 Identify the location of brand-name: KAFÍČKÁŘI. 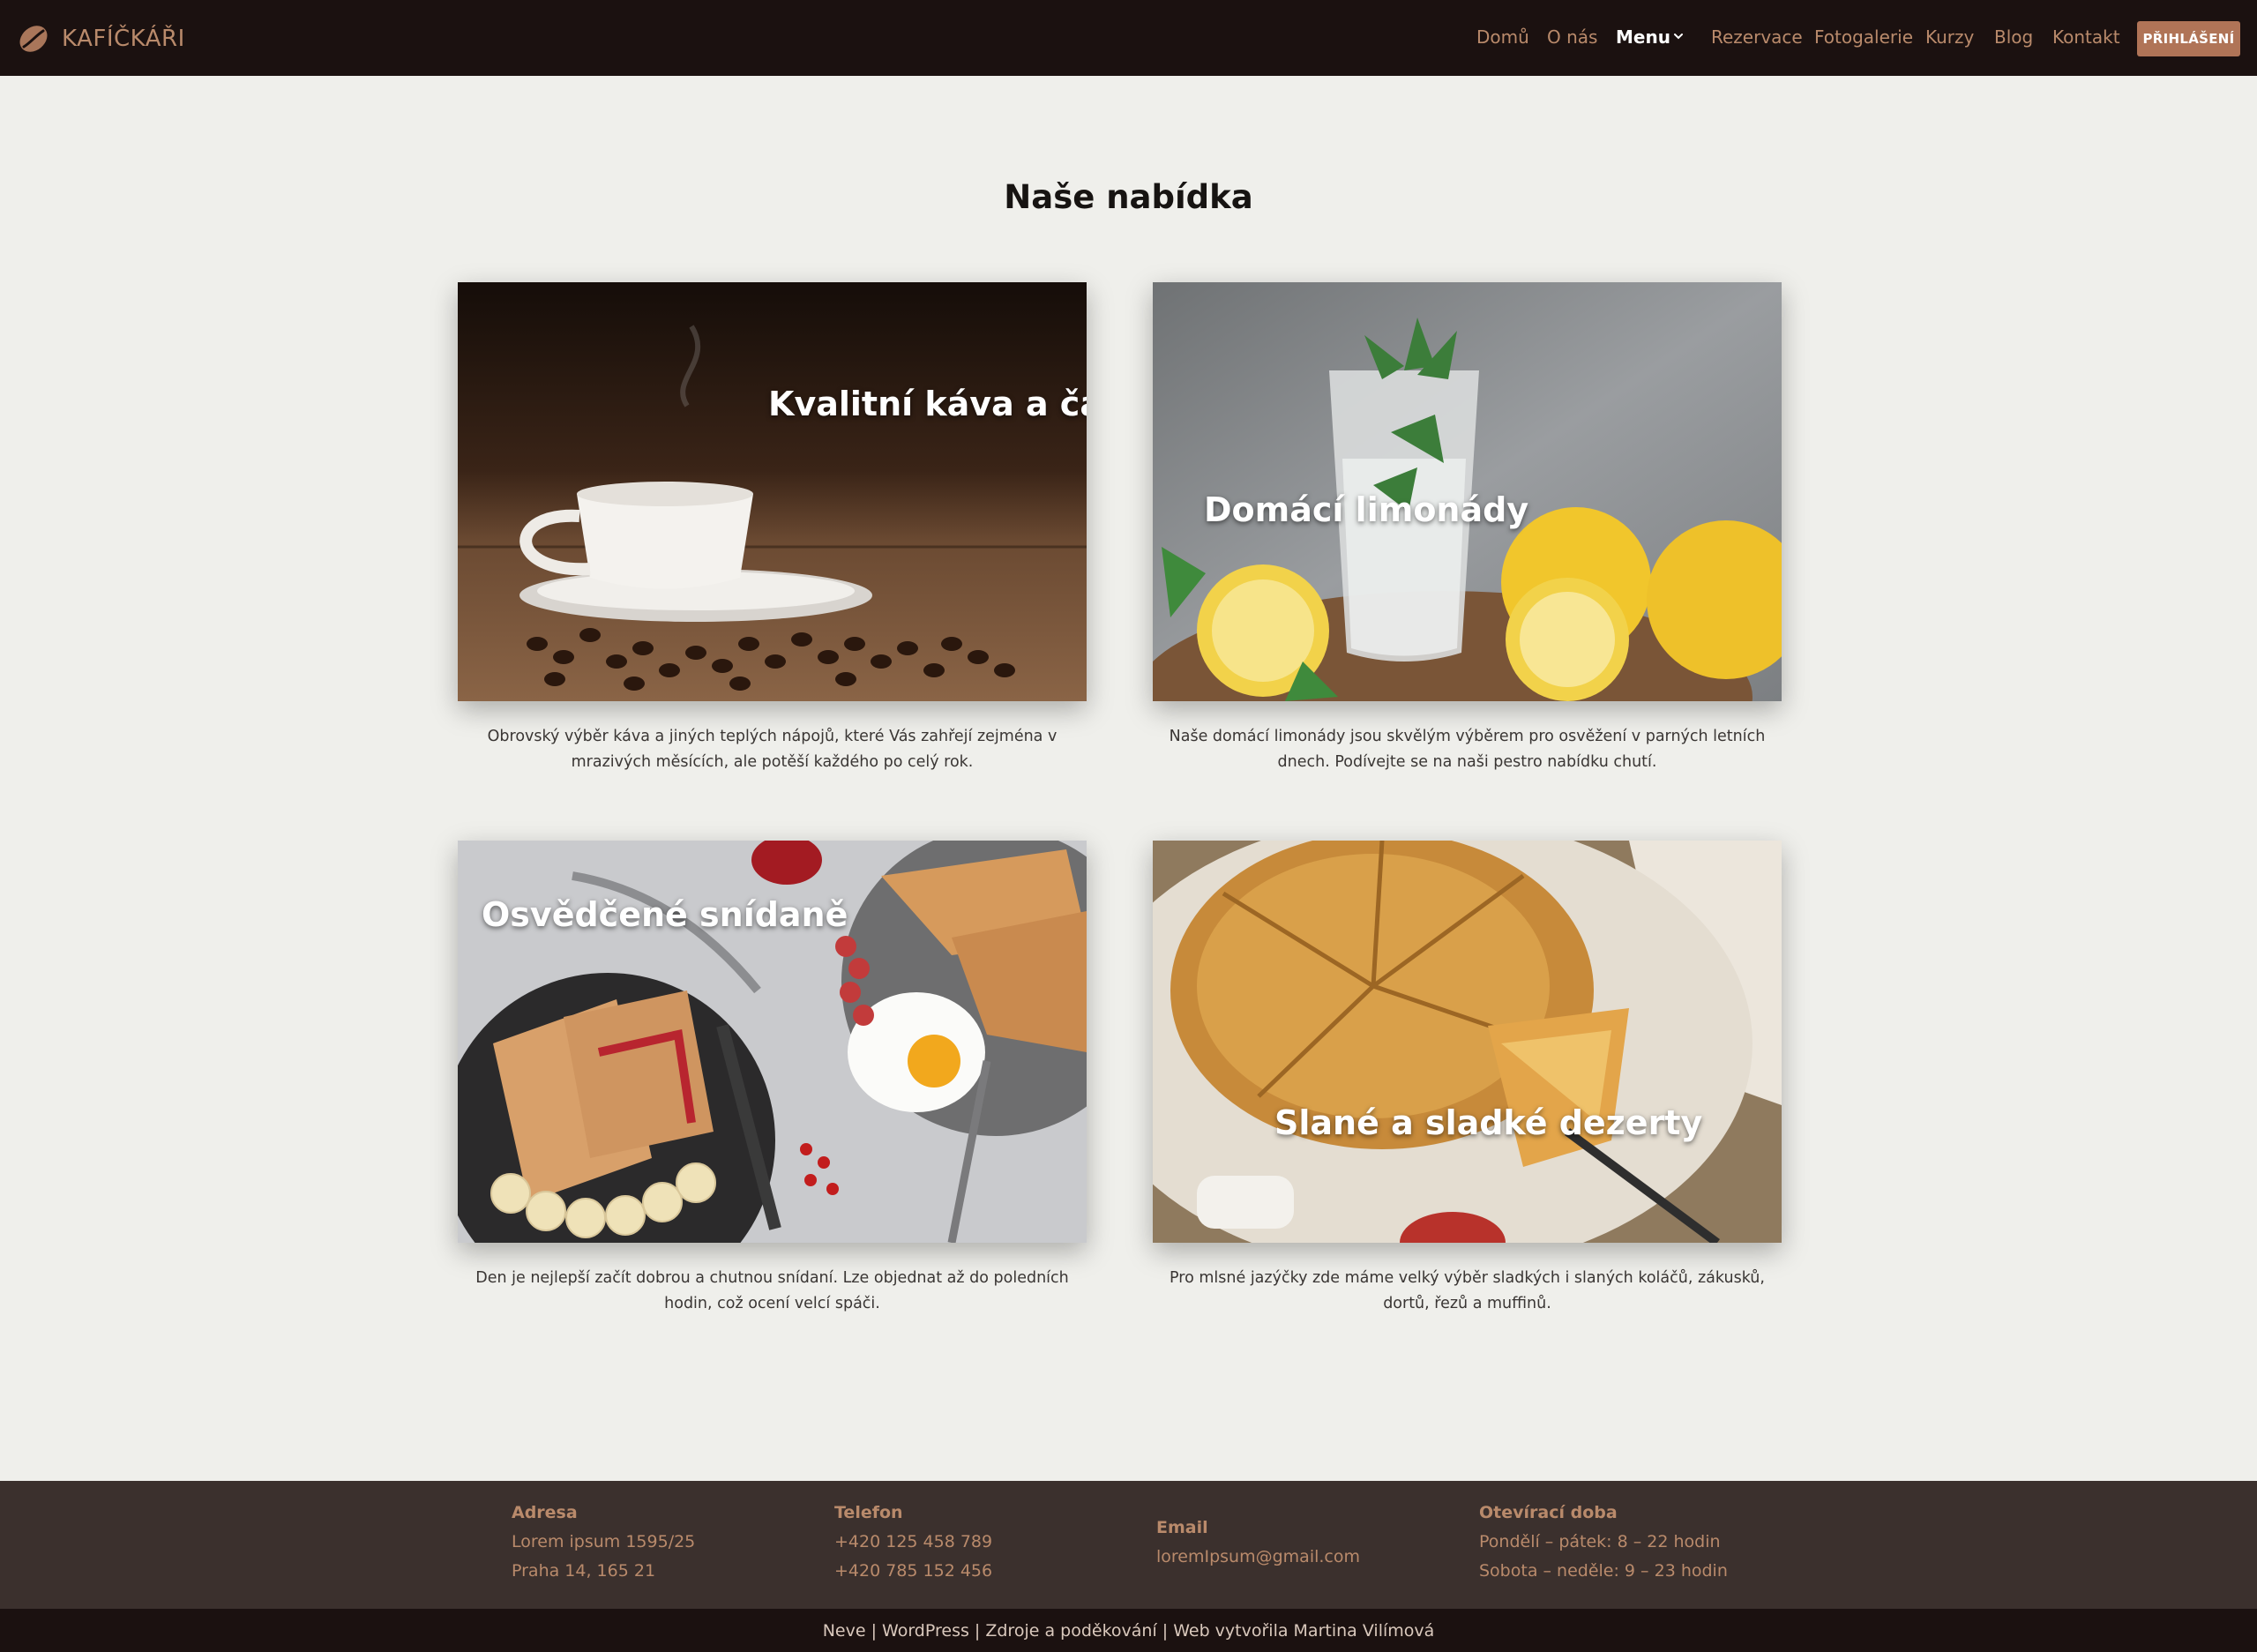
(124, 39).